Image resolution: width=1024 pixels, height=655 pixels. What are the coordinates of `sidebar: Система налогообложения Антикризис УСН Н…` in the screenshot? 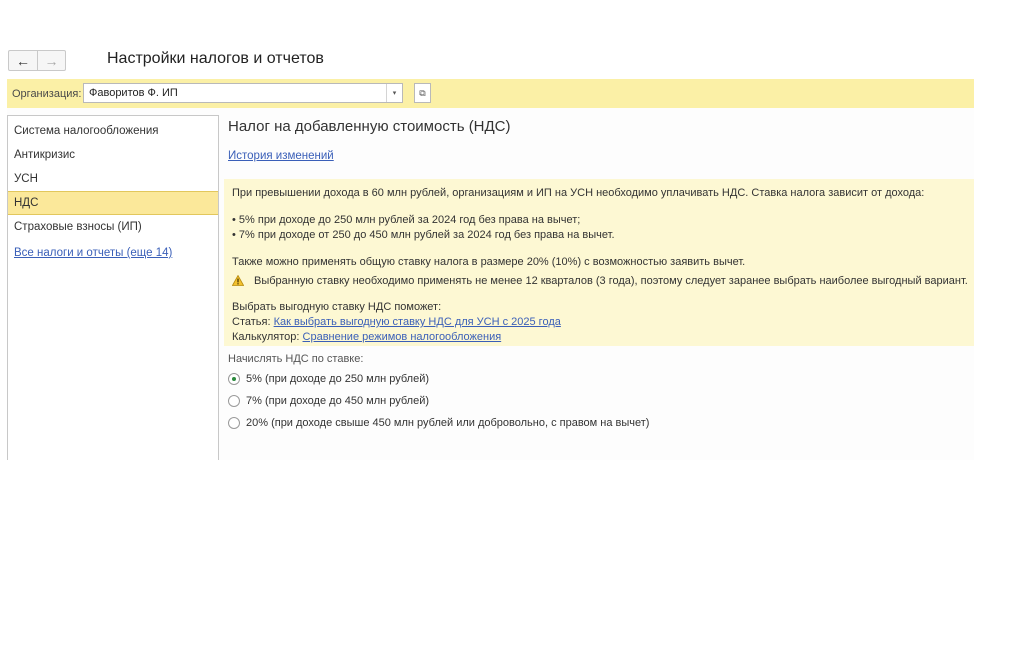 It's located at (113, 287).